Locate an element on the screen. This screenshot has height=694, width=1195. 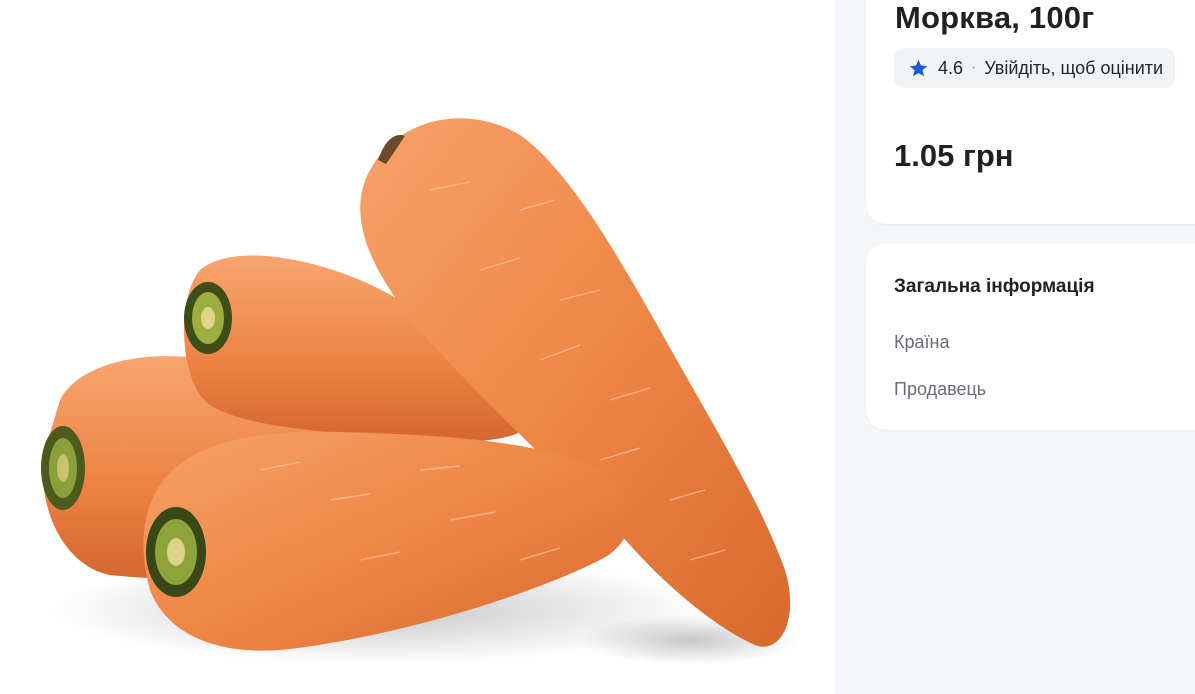
rating-badge: 4.6 · Увійдіть, щоб оцінити is located at coordinates (1035, 68).